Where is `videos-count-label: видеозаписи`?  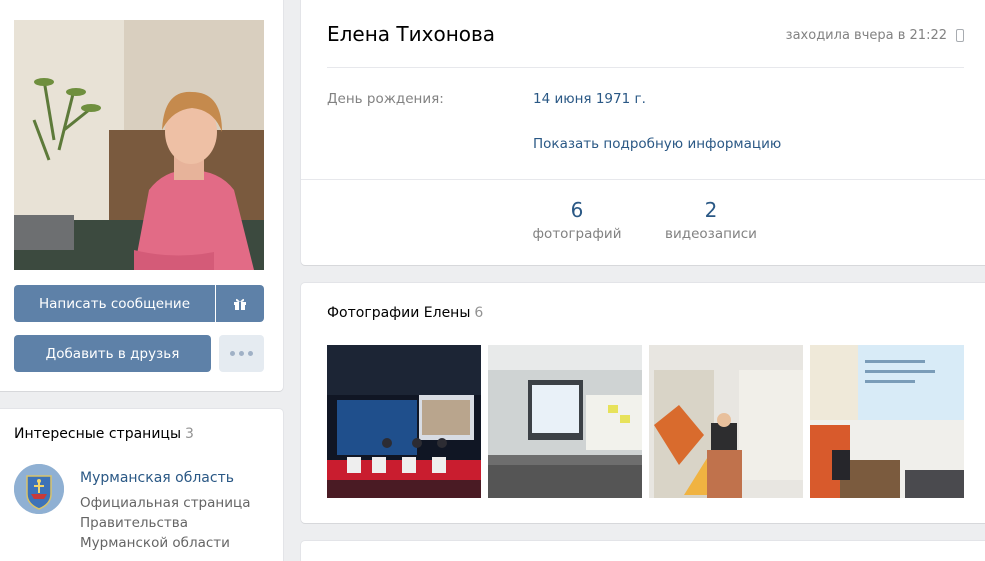
videos-count-label: видеозаписи is located at coordinates (711, 234).